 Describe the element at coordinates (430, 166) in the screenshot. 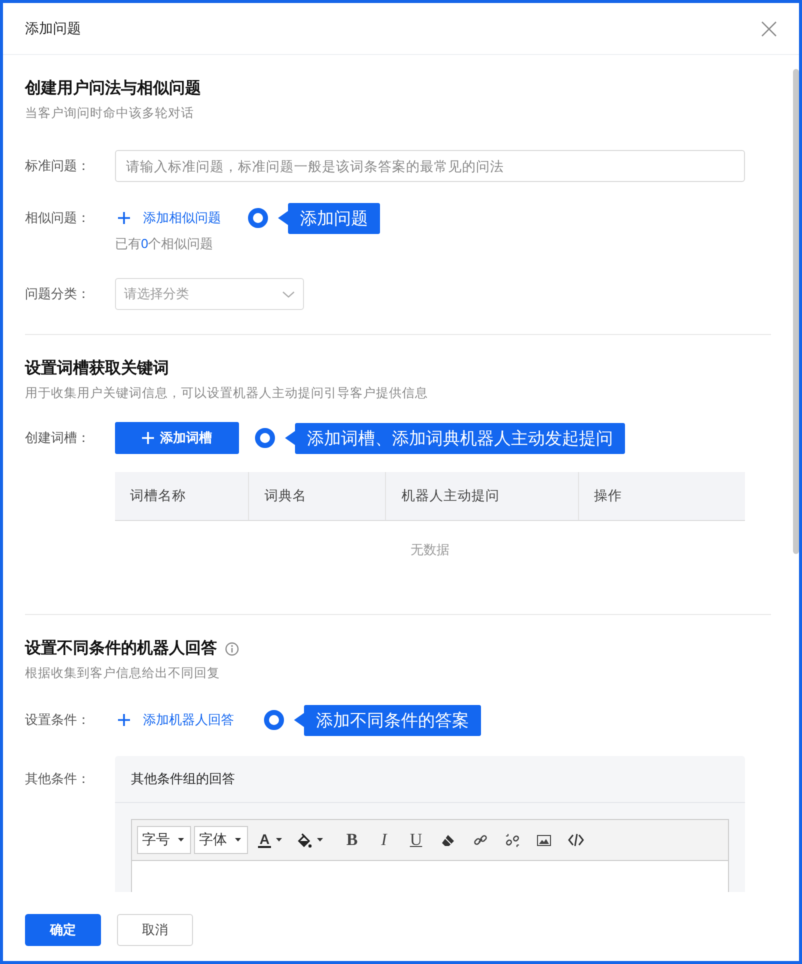

I see `question-input: 请输入标准问题，标准问题一般是该词条答案的最常见的问法` at that location.